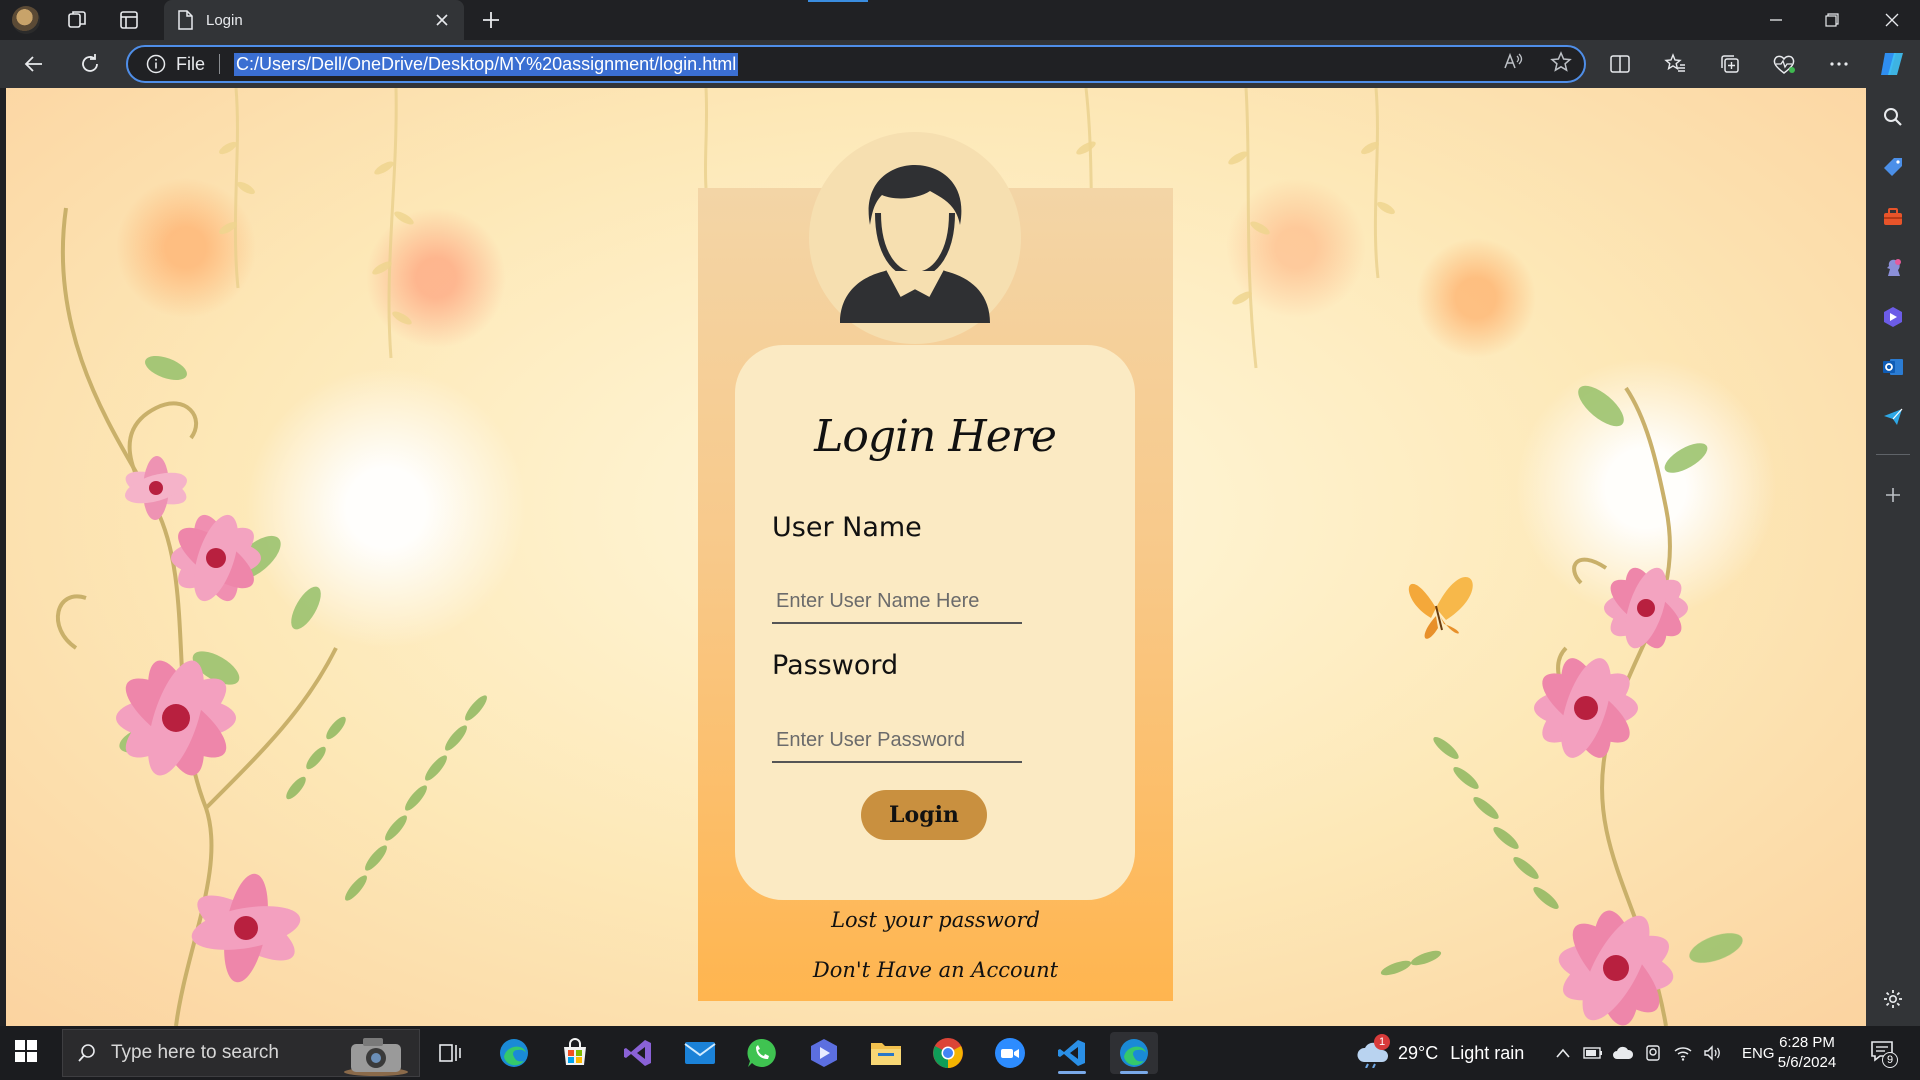 The image size is (1920, 1080). Describe the element at coordinates (915, 238) in the screenshot. I see `user-avatar-icon` at that location.